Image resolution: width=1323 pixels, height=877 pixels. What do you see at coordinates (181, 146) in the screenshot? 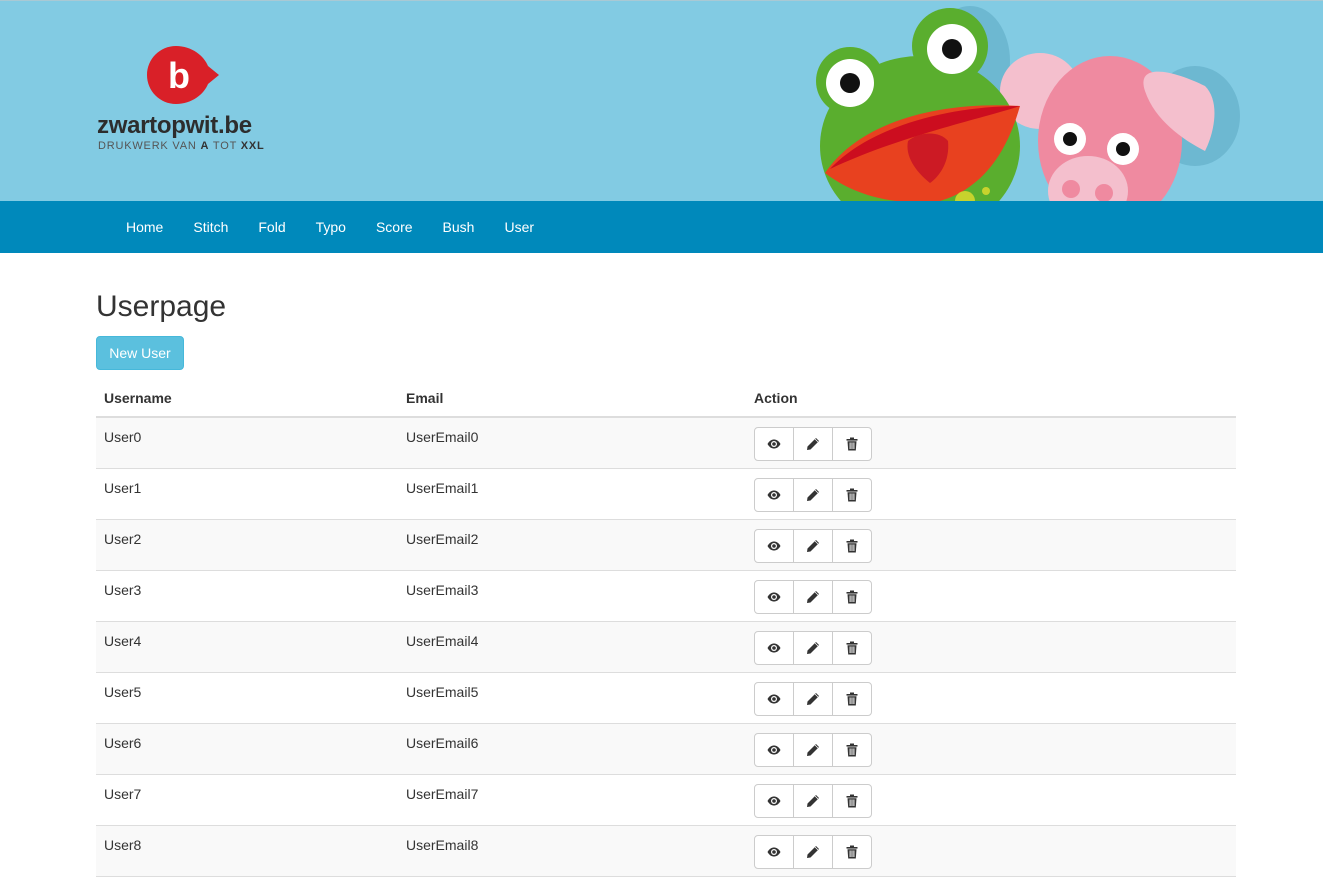
I see `brand-tagline: DRUKWERK VAN A TOT XXL` at bounding box center [181, 146].